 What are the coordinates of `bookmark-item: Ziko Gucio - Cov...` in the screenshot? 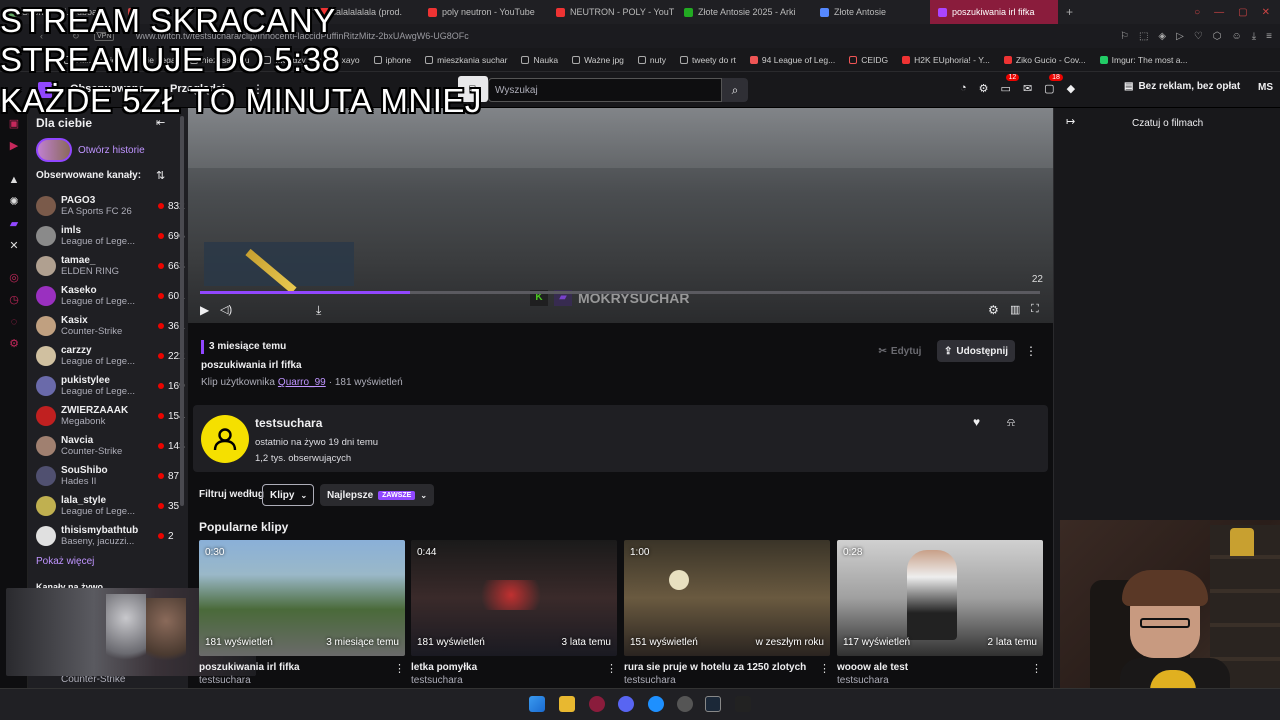 It's located at (1044, 60).